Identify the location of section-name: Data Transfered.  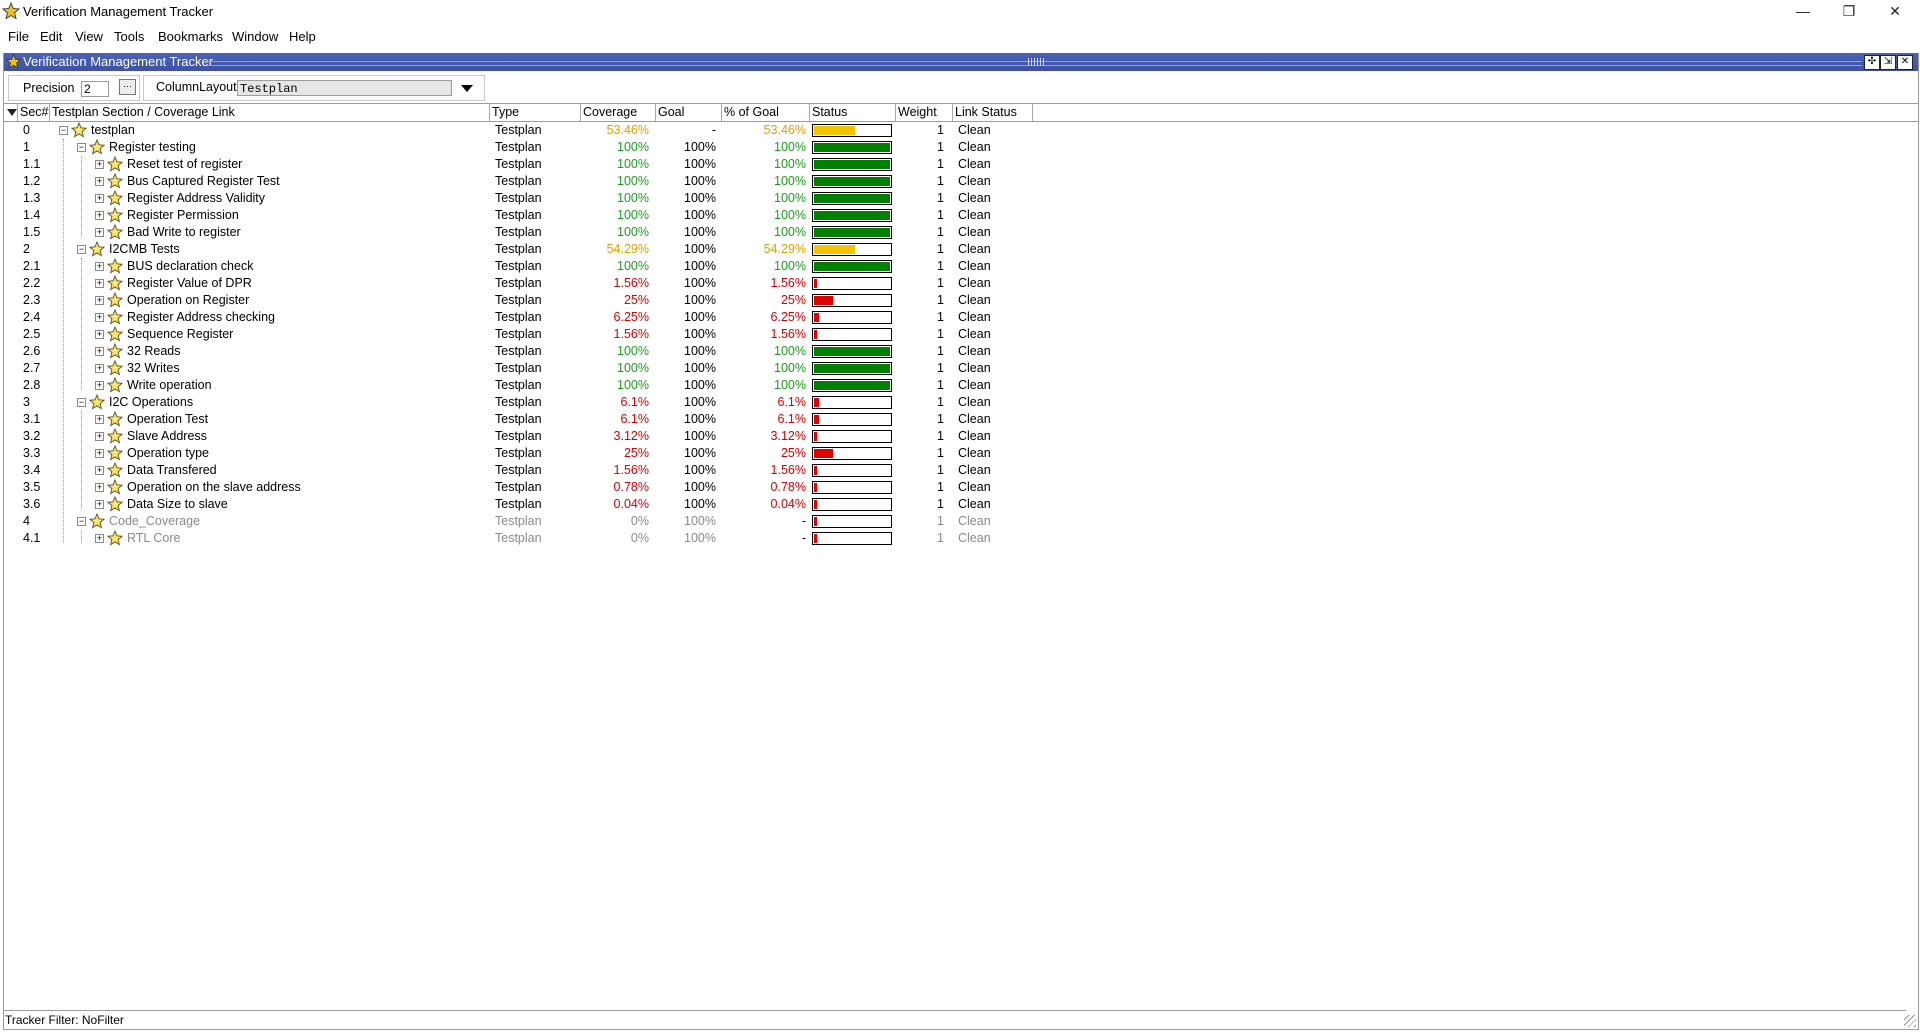
(172, 470).